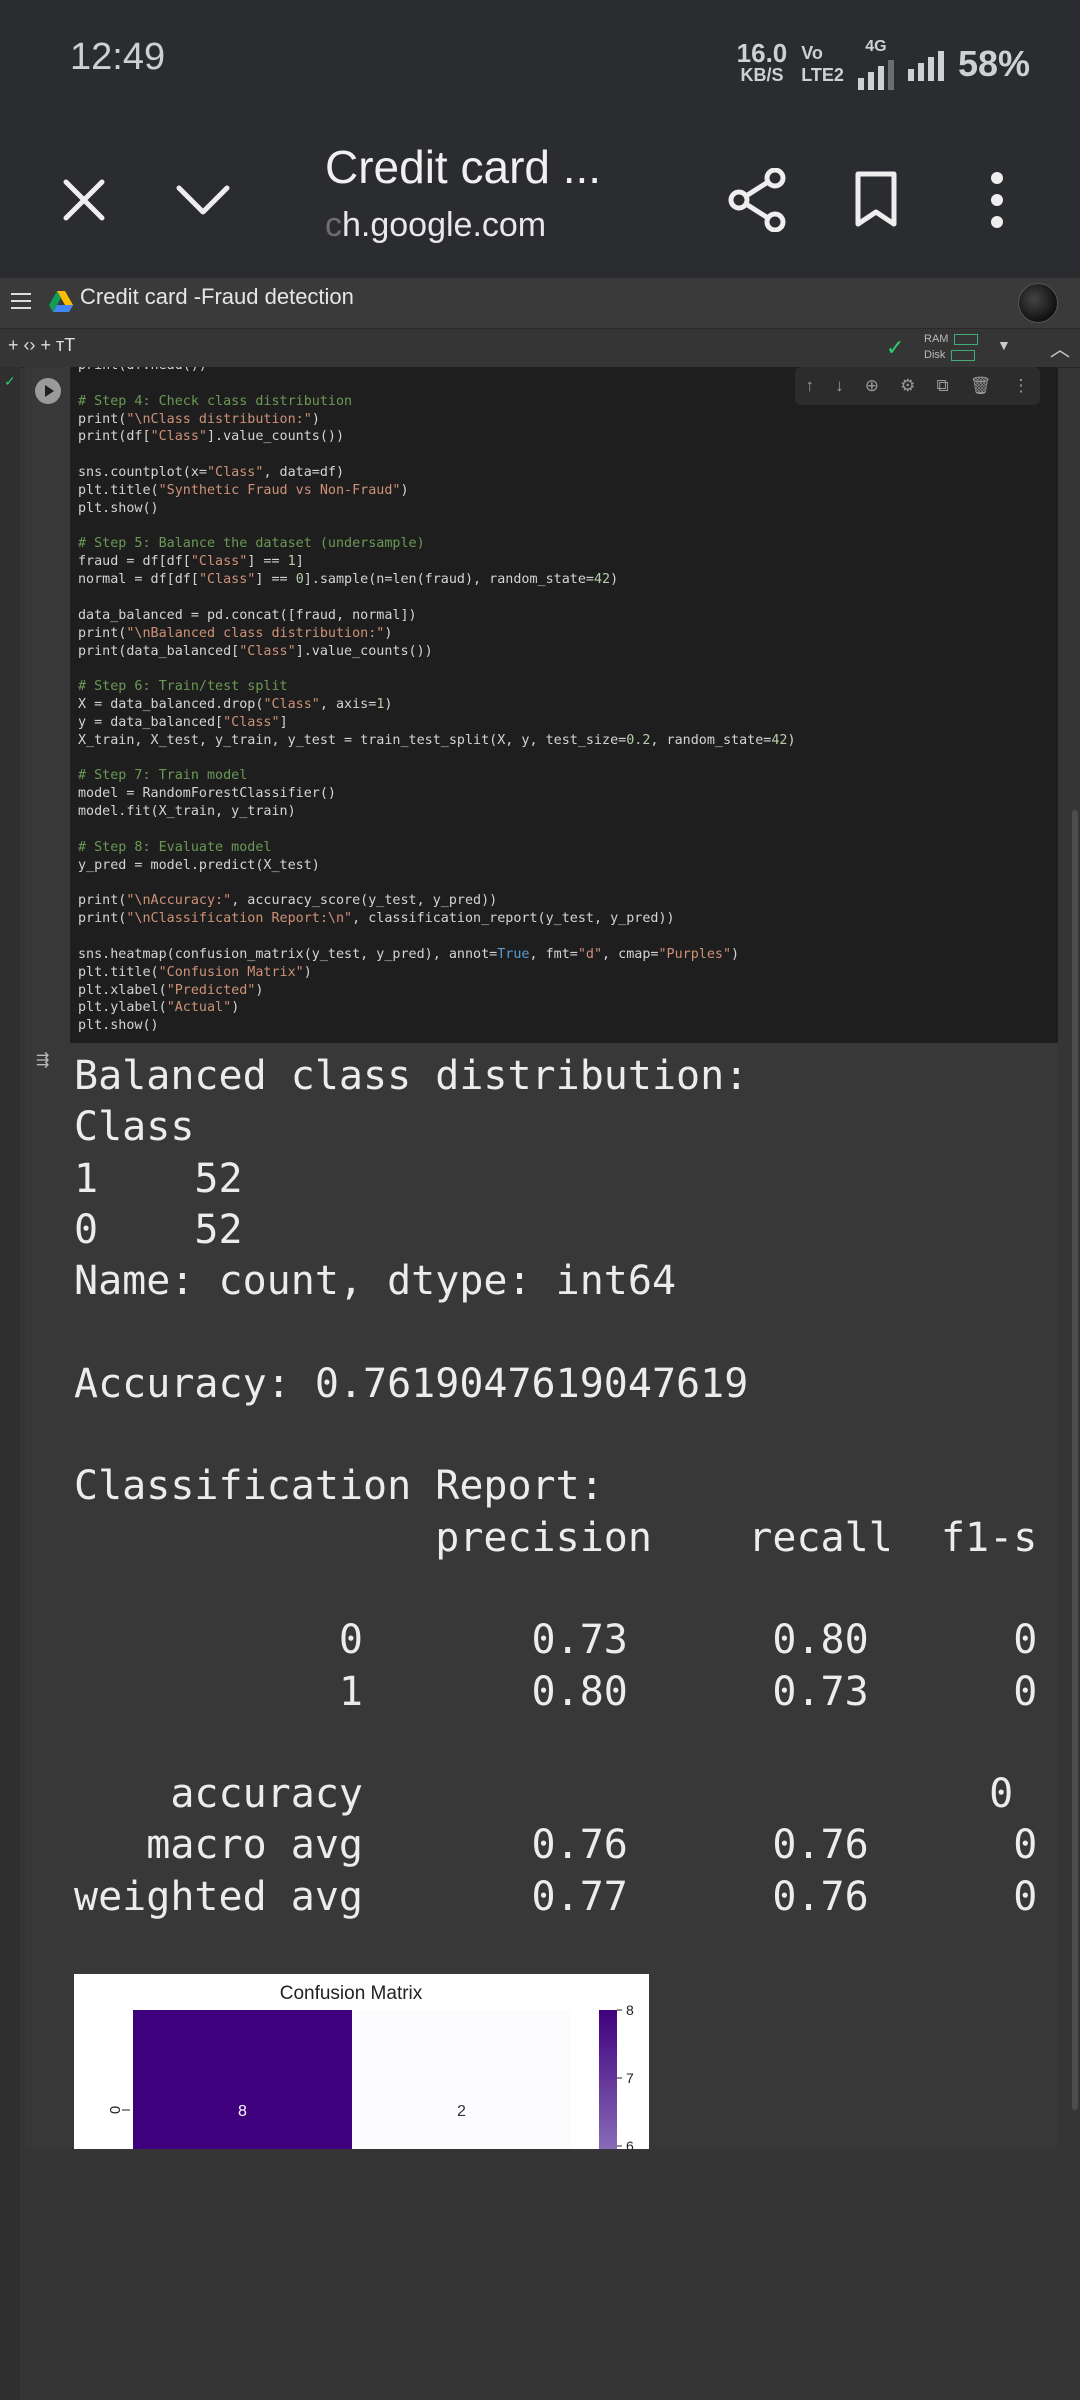  I want to click on y-tick-label: 0, so click(115, 2110).